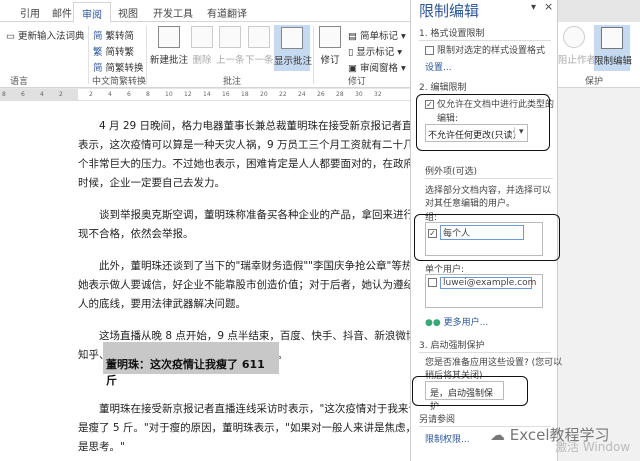  Describe the element at coordinates (433, 323) in the screenshot. I see `users-icon: ●●` at that location.